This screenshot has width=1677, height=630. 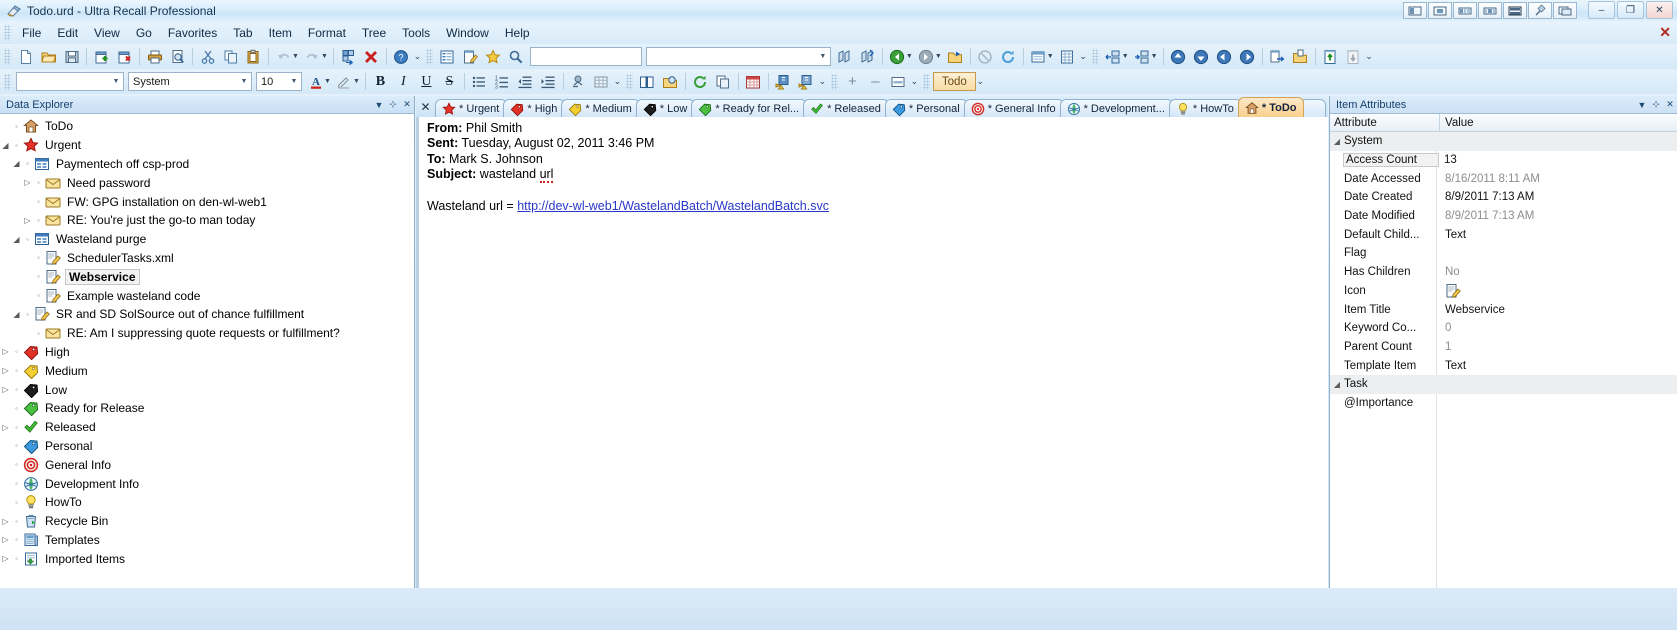 I want to click on format-overflow-2: ⌄, so click(x=822, y=81).